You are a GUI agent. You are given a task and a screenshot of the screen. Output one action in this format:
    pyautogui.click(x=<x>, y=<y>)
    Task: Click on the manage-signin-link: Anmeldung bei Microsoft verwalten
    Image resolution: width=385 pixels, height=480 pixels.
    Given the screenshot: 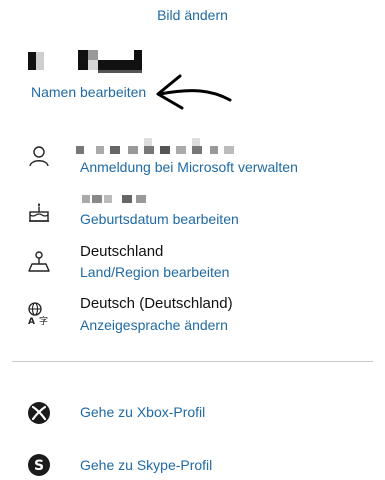 What is the action you would take?
    pyautogui.click(x=189, y=167)
    